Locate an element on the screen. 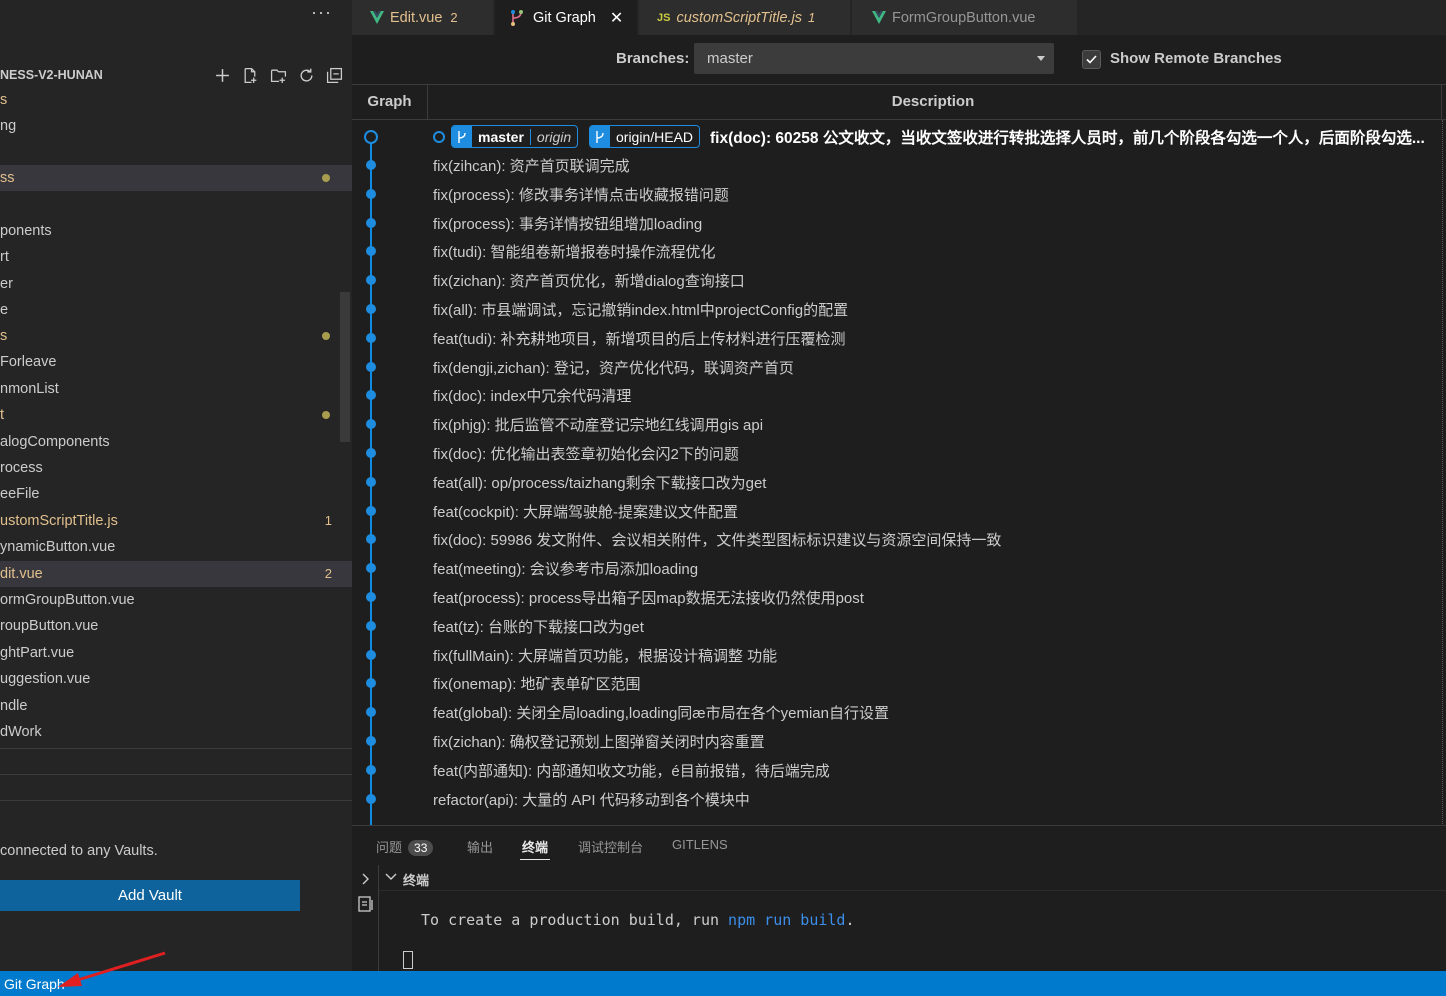 This screenshot has height=996, width=1446. panel-tab-problems: 问题 33 is located at coordinates (405, 846).